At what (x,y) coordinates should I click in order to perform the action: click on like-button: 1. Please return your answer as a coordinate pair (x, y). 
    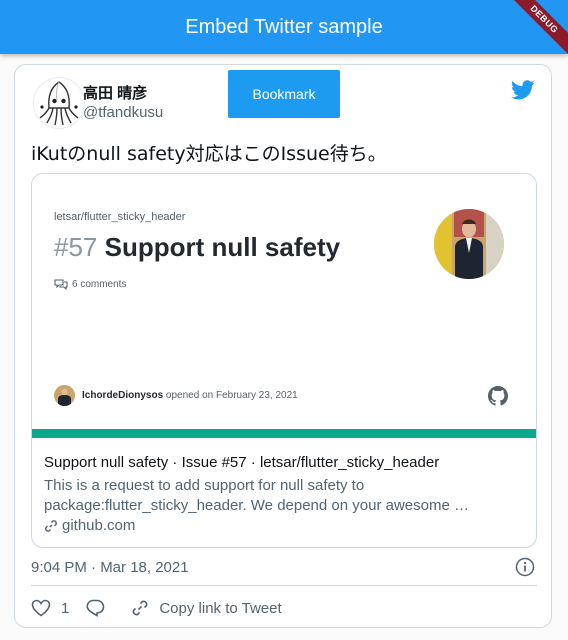
    Looking at the image, I should click on (50, 608).